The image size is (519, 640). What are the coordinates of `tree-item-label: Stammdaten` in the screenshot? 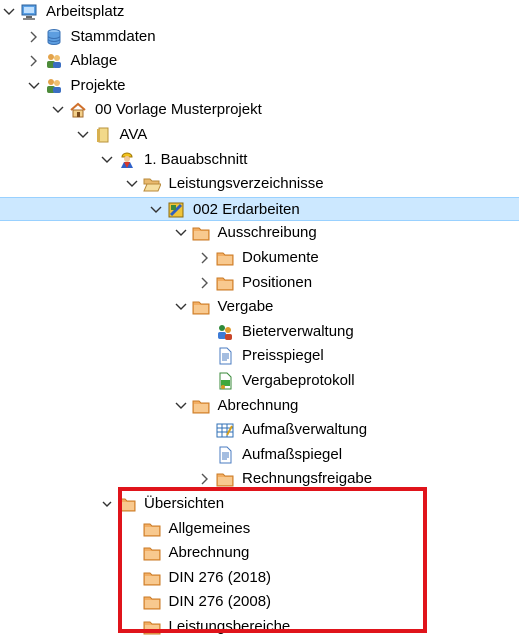 It's located at (113, 36).